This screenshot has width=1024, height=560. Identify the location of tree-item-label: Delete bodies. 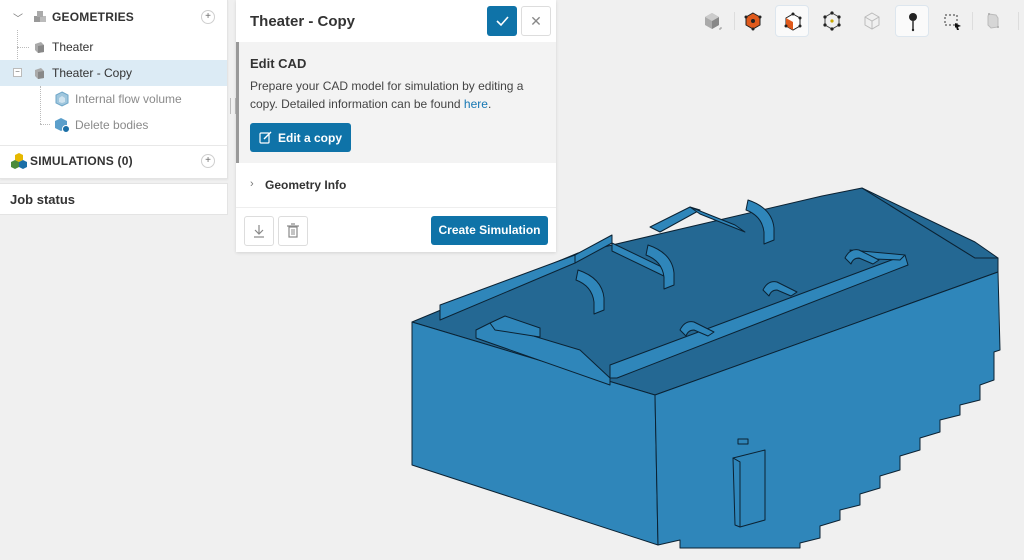
(112, 125).